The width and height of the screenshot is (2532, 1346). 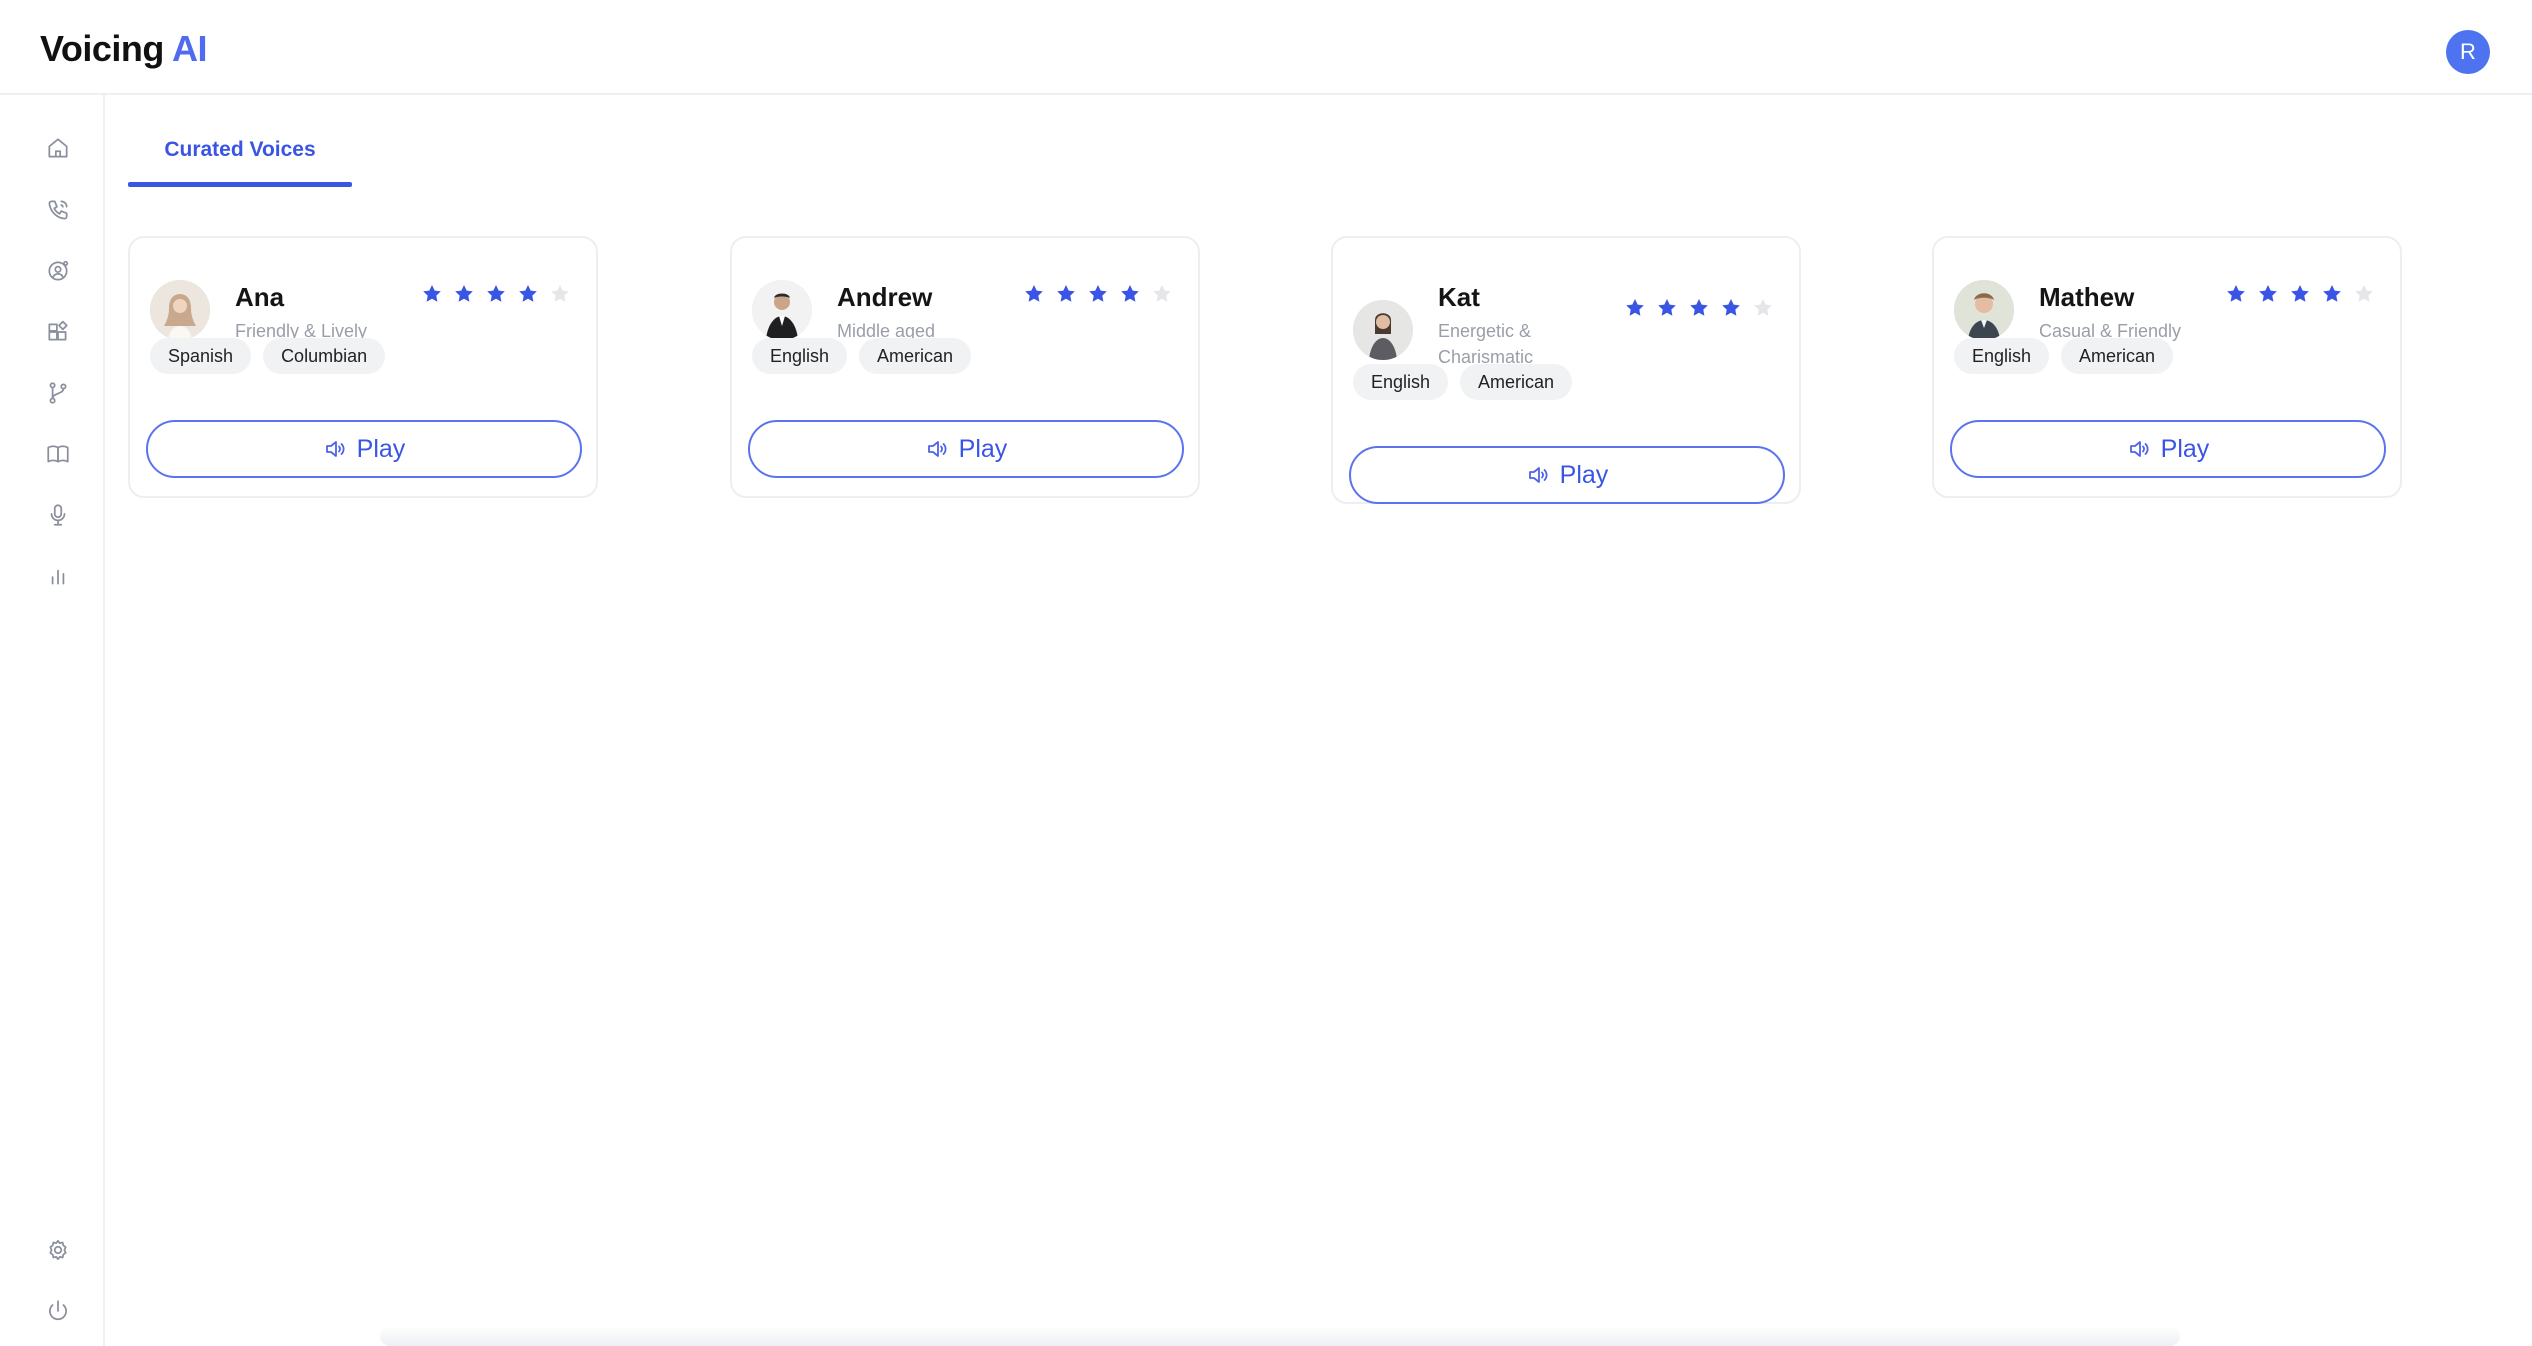 I want to click on microphone-icon, so click(x=58, y=515).